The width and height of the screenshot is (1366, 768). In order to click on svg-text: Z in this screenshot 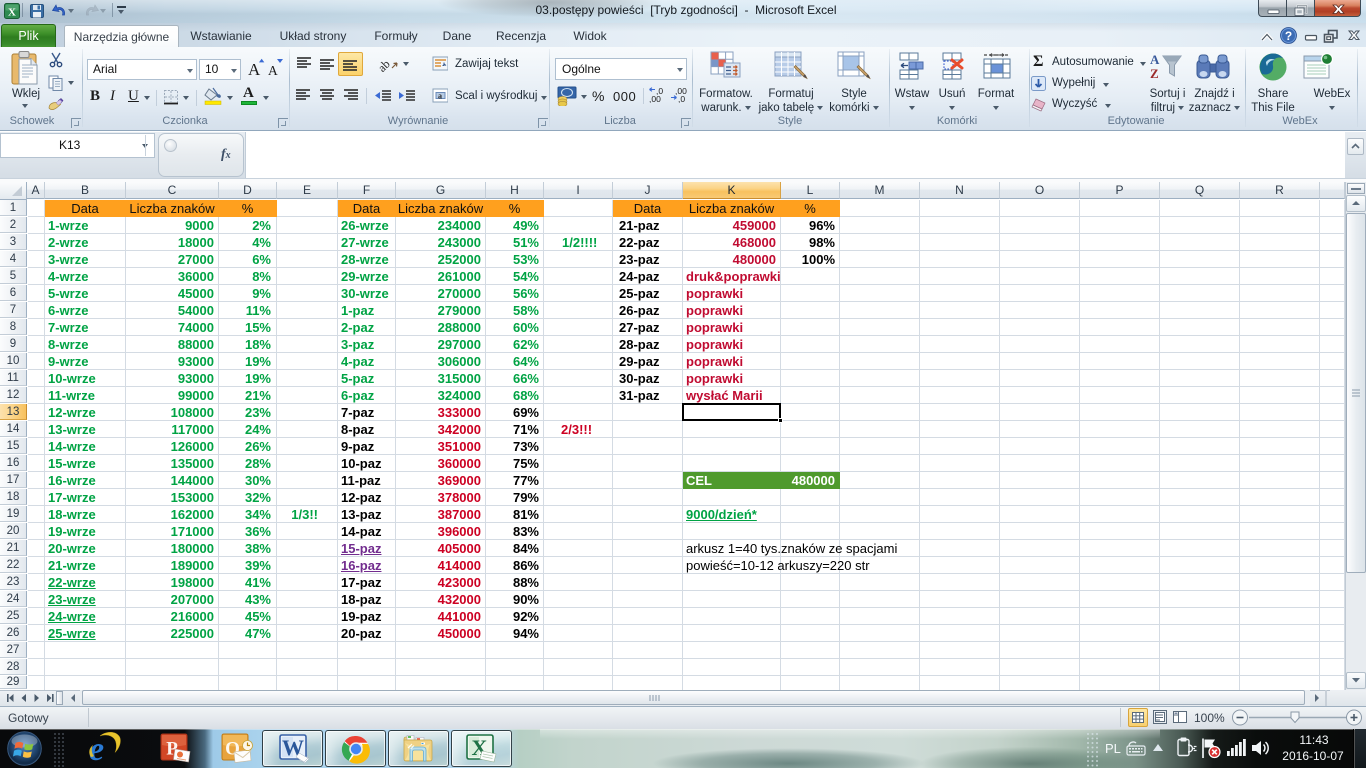, I will do `click(1154, 73)`.